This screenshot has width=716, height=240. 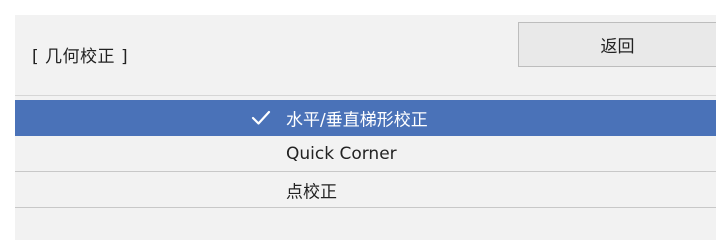 What do you see at coordinates (261, 117) in the screenshot?
I see `check-icon` at bounding box center [261, 117].